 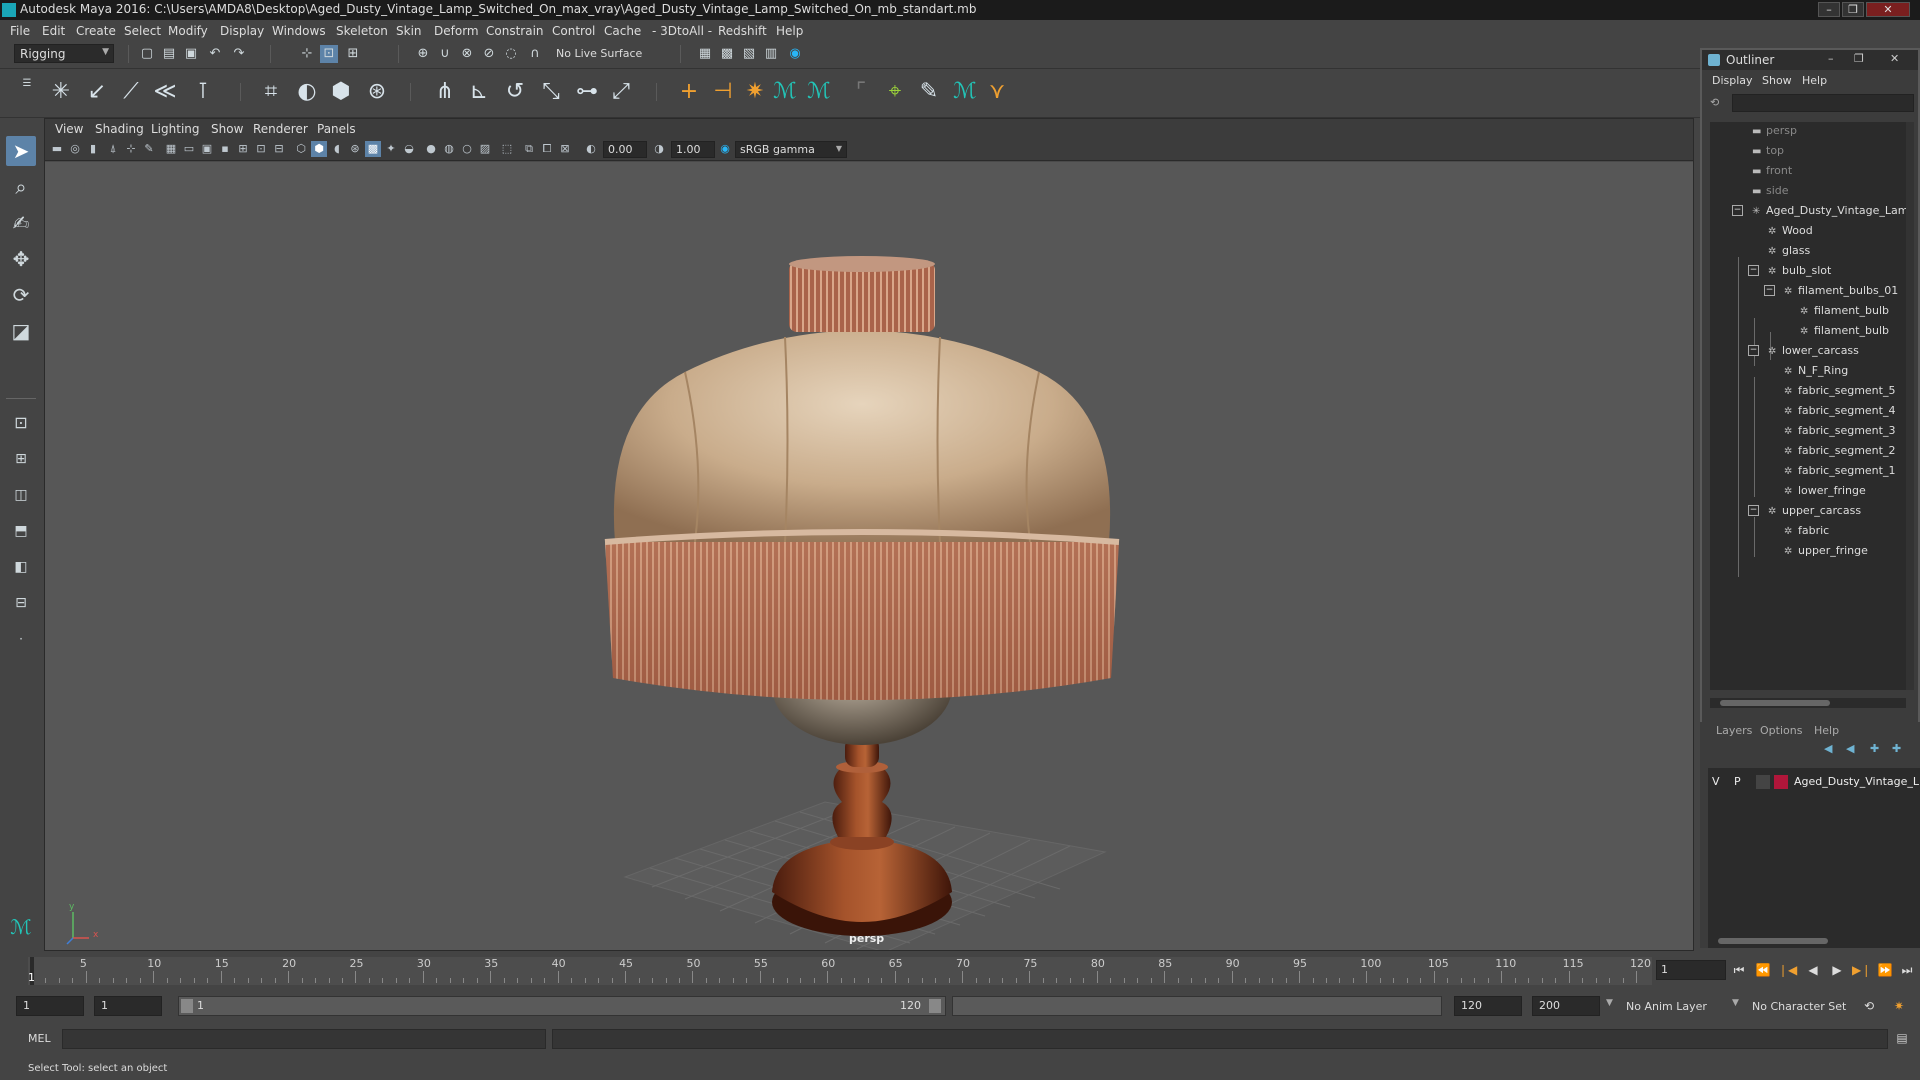 What do you see at coordinates (96, 31) in the screenshot?
I see `menu-create: Create` at bounding box center [96, 31].